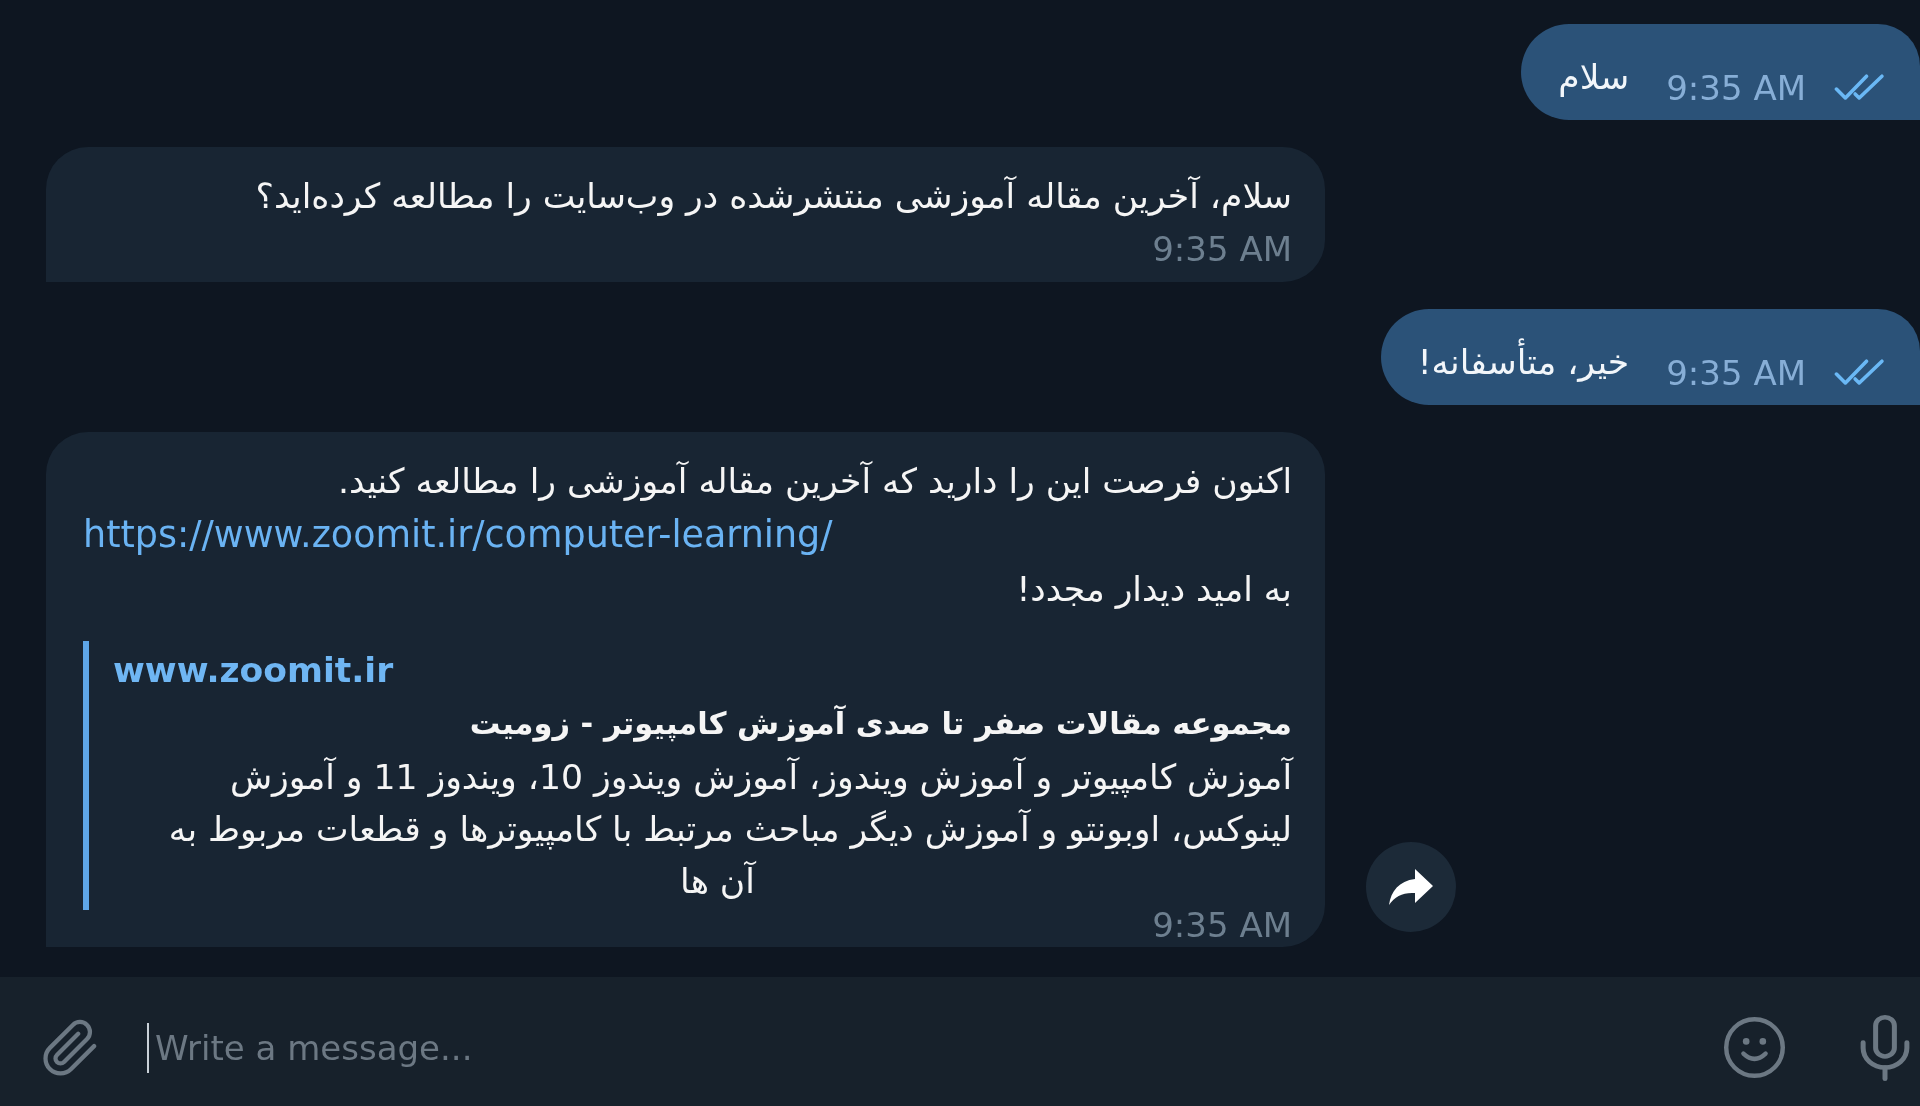 The width and height of the screenshot is (1920, 1106). Describe the element at coordinates (1594, 77) in the screenshot. I see `message-text: سلام` at that location.